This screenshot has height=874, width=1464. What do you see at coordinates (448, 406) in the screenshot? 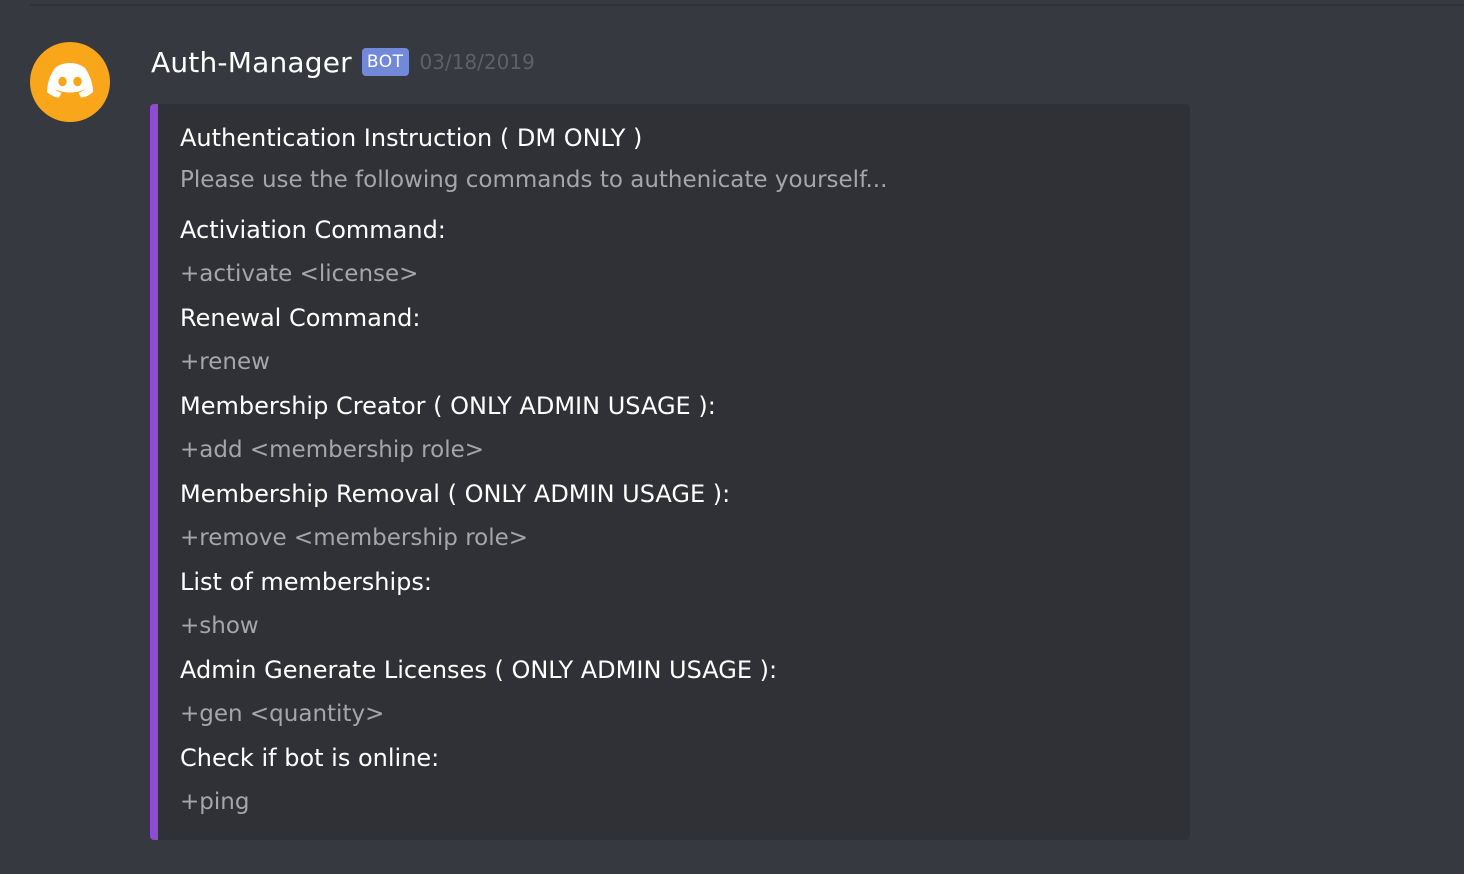
I see `embed-field-name: Membership Creator ( ONLY ADMIN USAGE ):` at bounding box center [448, 406].